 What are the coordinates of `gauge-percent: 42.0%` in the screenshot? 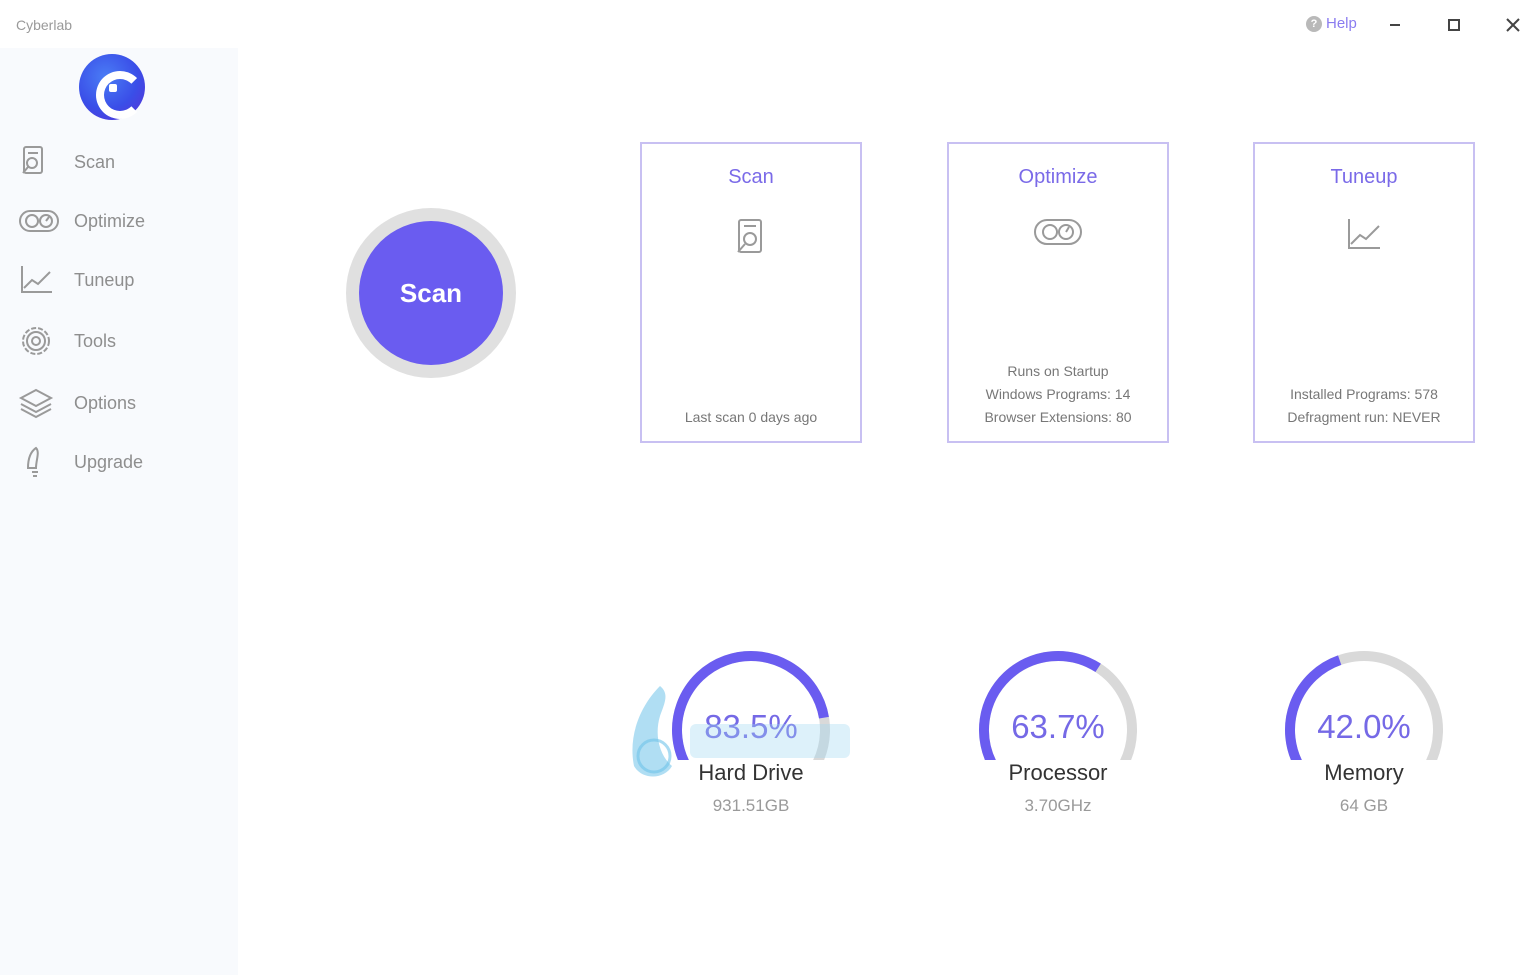 It's located at (1364, 726).